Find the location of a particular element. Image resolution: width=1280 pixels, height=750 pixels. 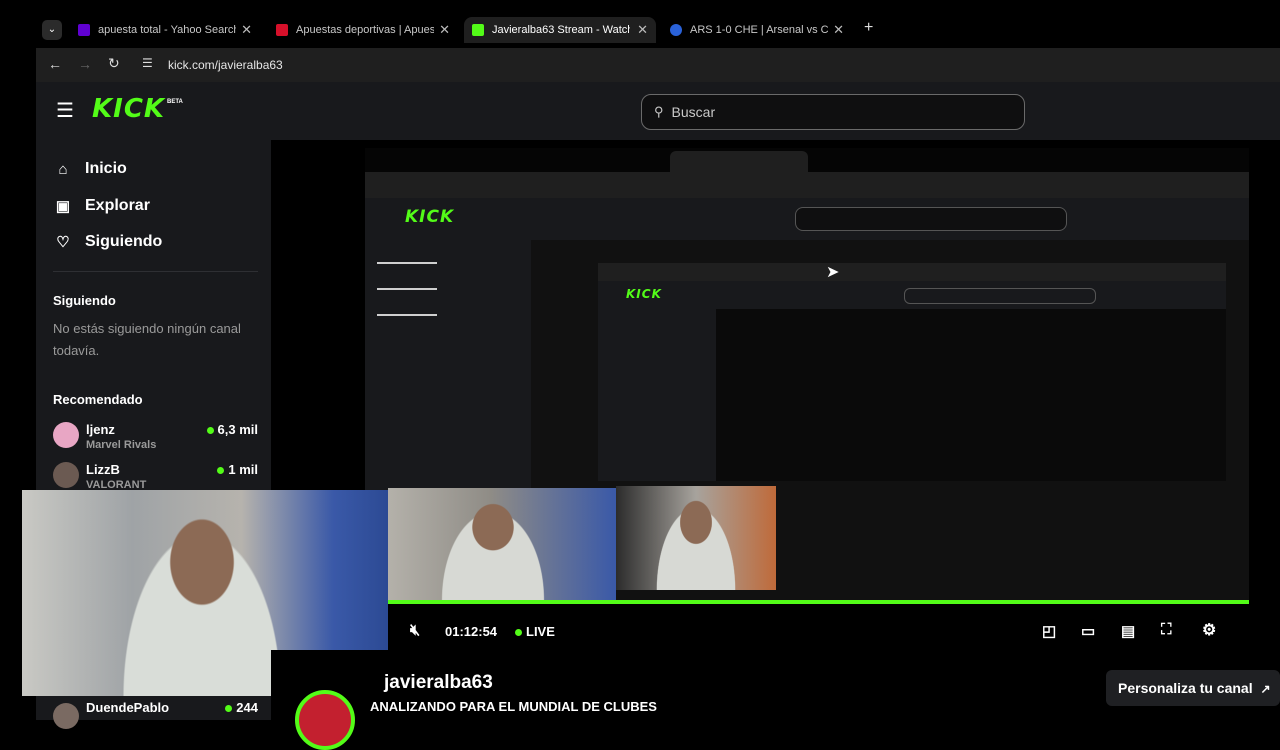

forward-icon: → is located at coordinates (85, 64).